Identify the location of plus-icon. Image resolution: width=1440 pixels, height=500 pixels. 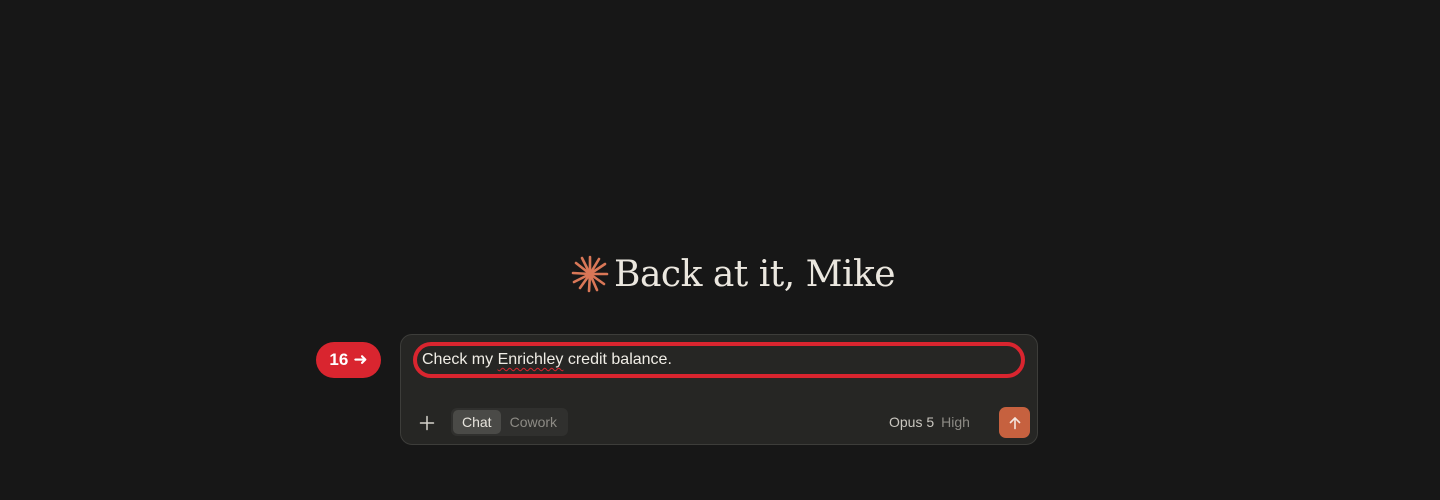
(427, 423).